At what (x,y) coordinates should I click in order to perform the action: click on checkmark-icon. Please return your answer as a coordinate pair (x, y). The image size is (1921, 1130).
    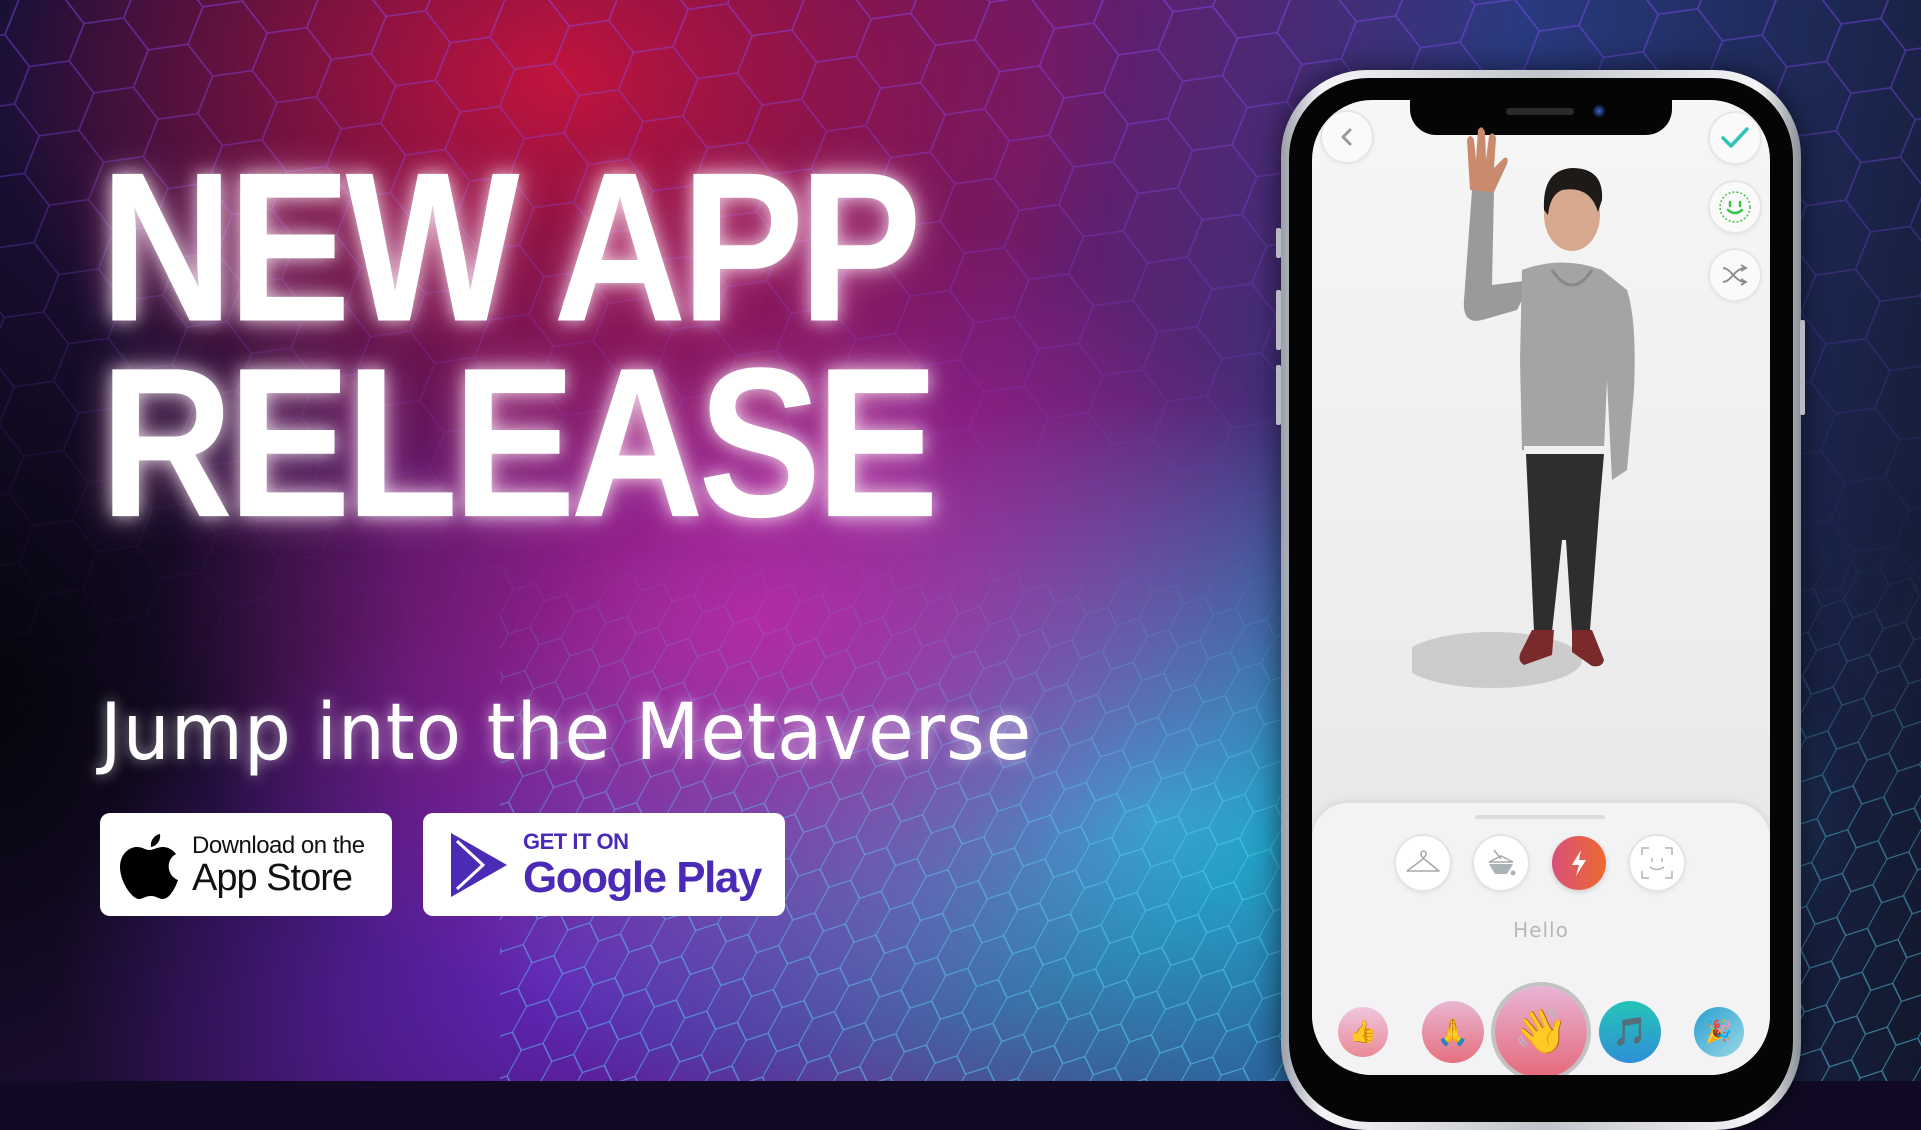
    Looking at the image, I should click on (1735, 137).